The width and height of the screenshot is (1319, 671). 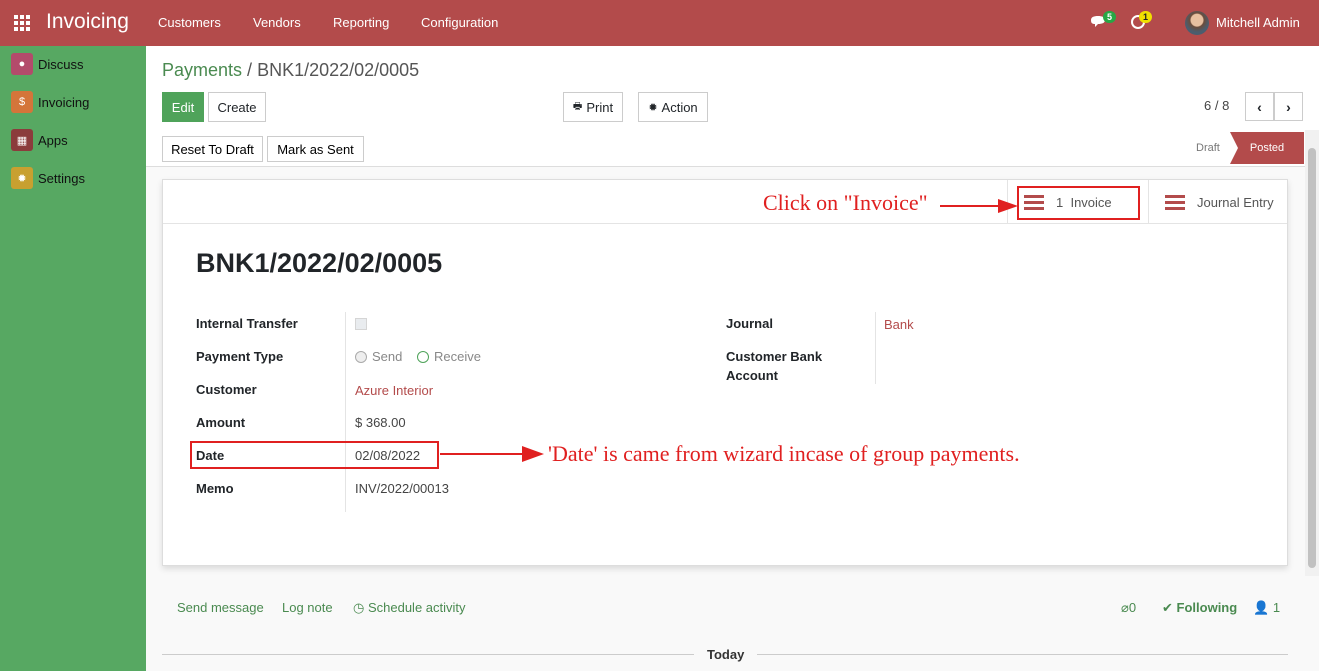 What do you see at coordinates (212, 149) in the screenshot?
I see `reset-to-draft-button: Reset To Draft` at bounding box center [212, 149].